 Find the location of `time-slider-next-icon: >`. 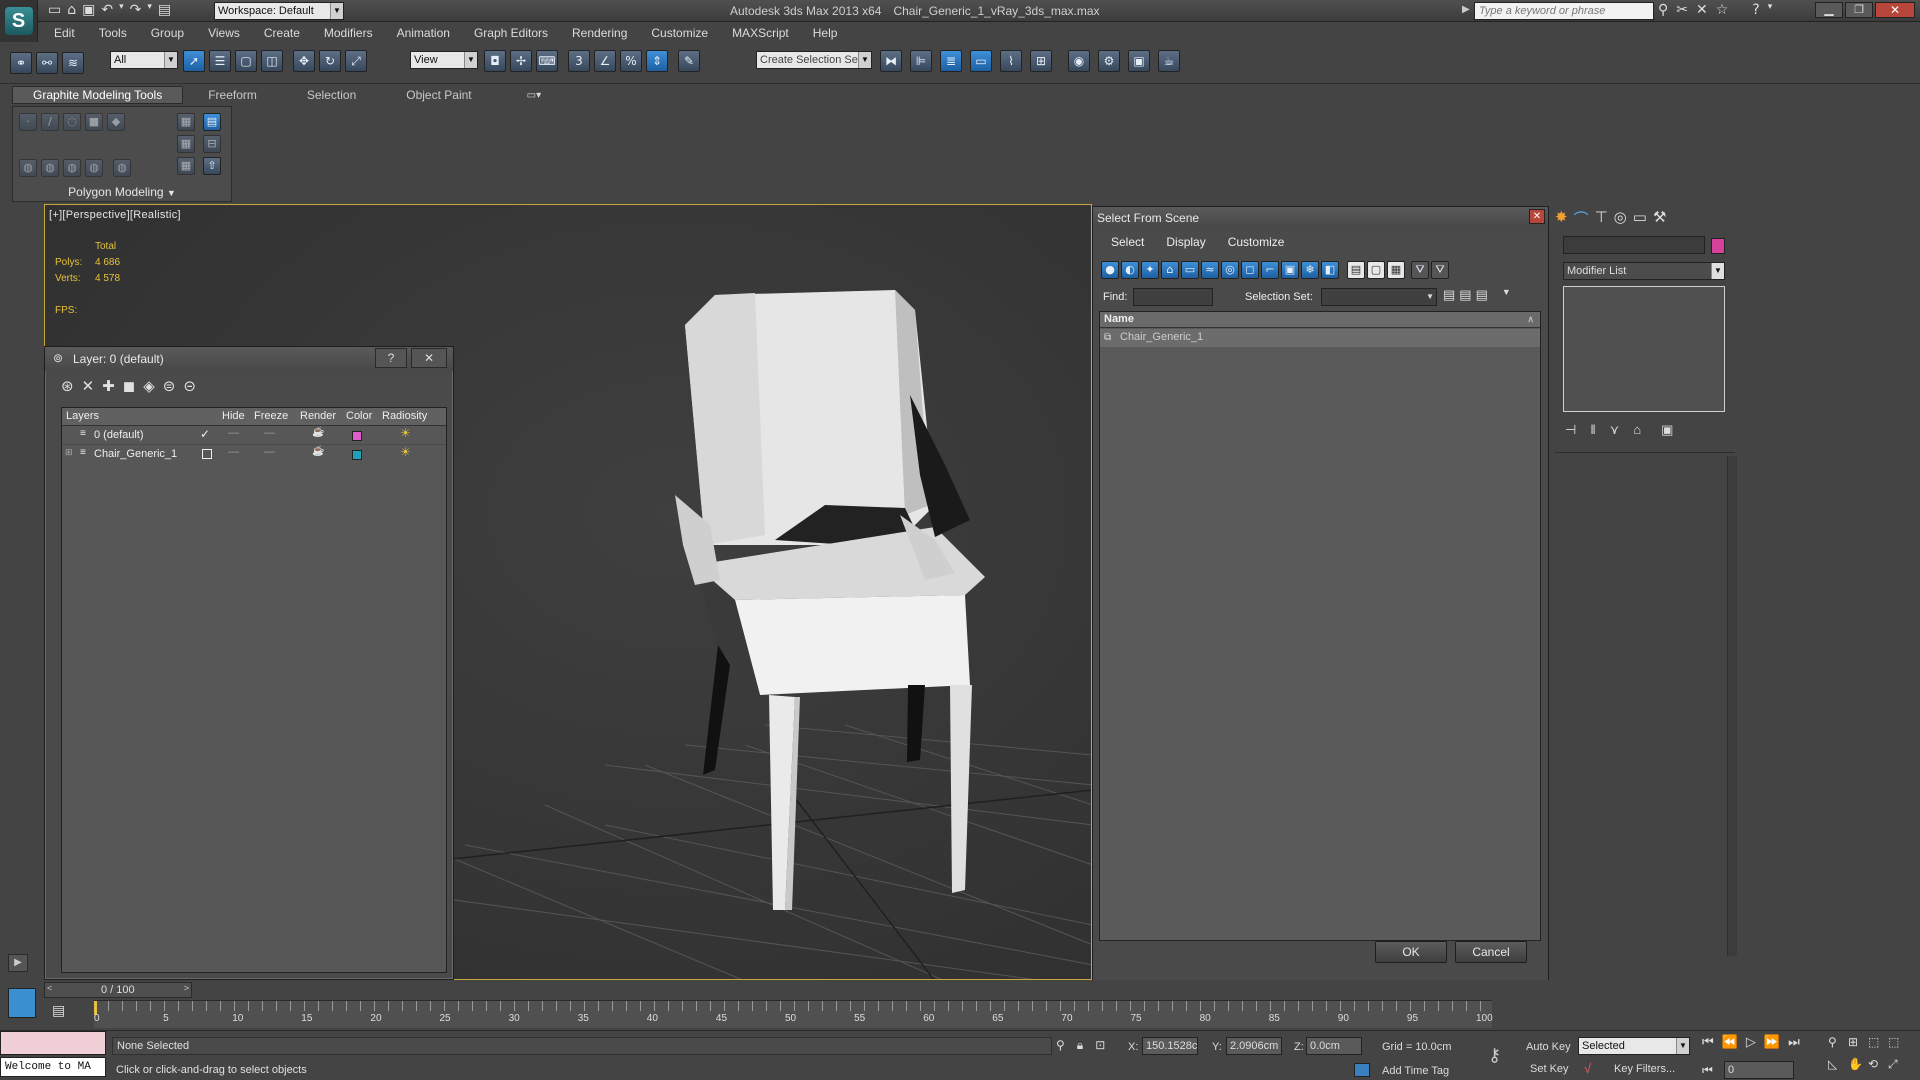

time-slider-next-icon: > is located at coordinates (186, 988).